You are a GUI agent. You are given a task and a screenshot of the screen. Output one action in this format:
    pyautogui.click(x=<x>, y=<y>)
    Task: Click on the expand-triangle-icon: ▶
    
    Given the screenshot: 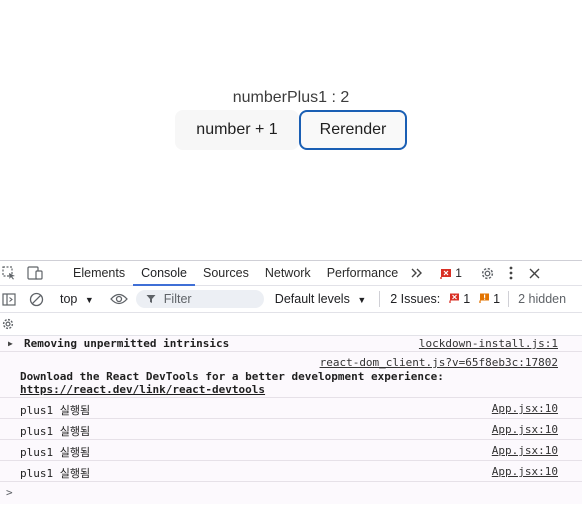 What is the action you would take?
    pyautogui.click(x=10, y=343)
    